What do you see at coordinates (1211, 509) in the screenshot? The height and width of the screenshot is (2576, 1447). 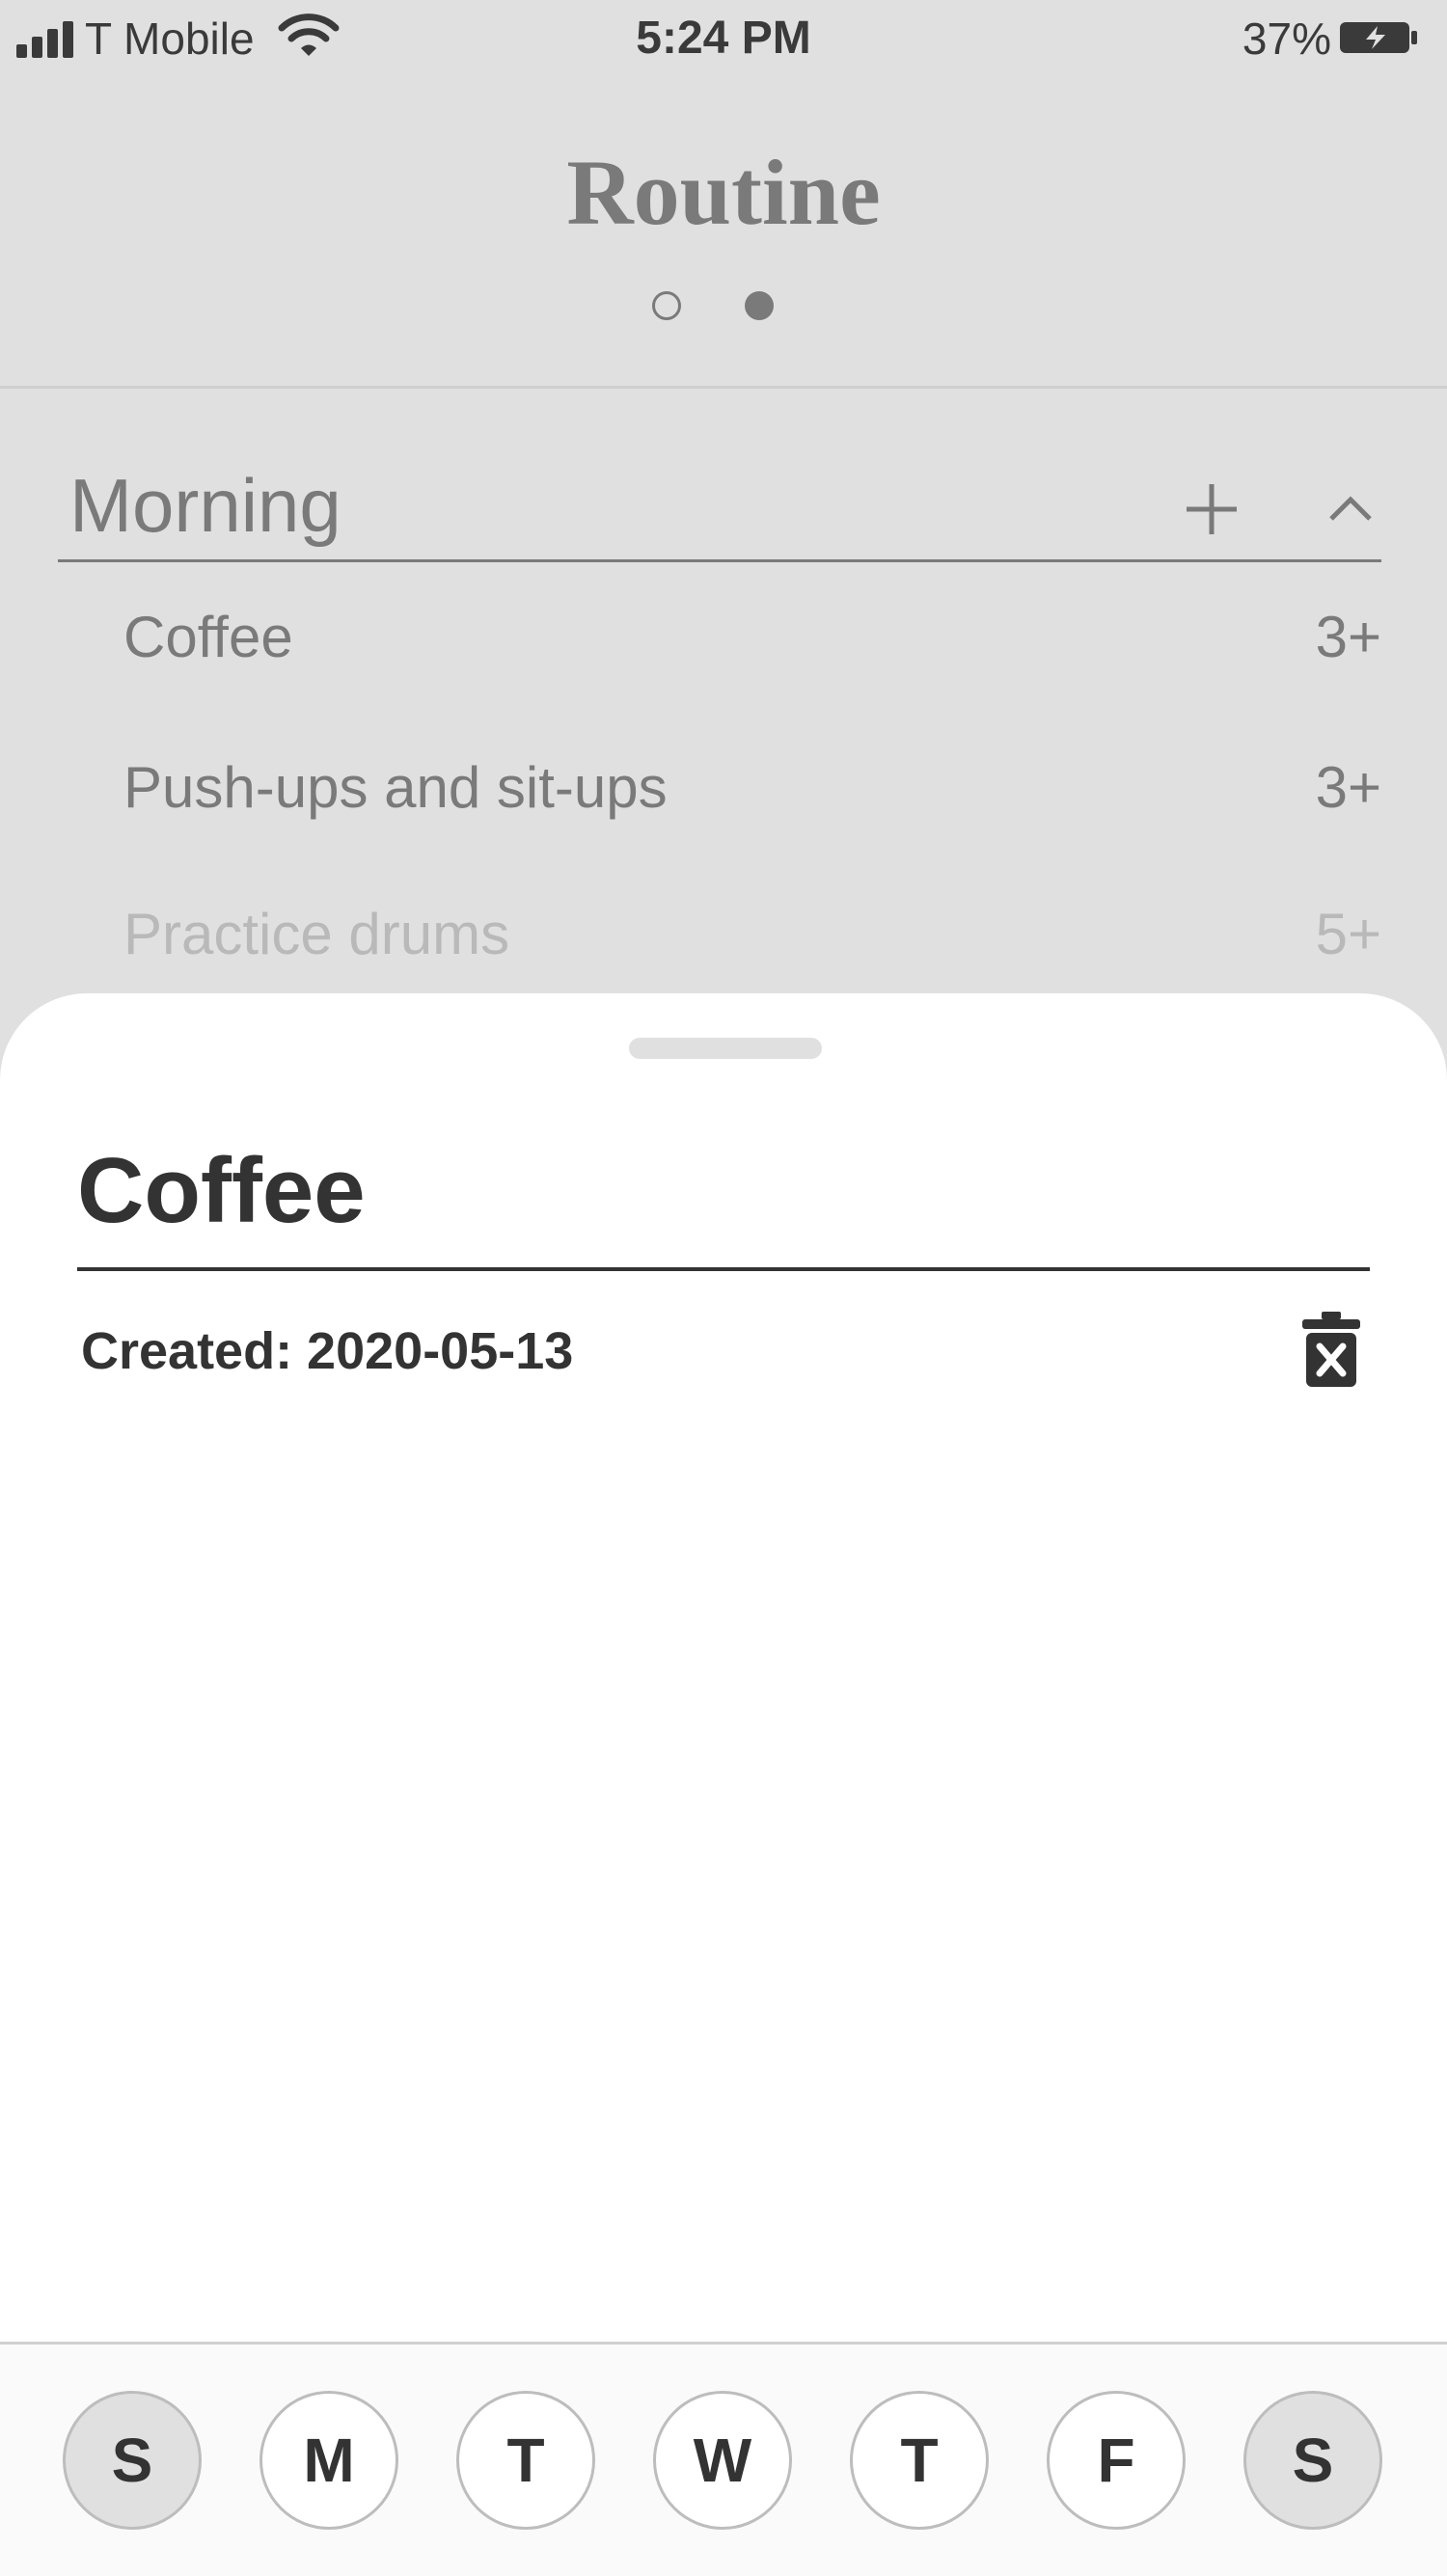 I see `add-task-button` at bounding box center [1211, 509].